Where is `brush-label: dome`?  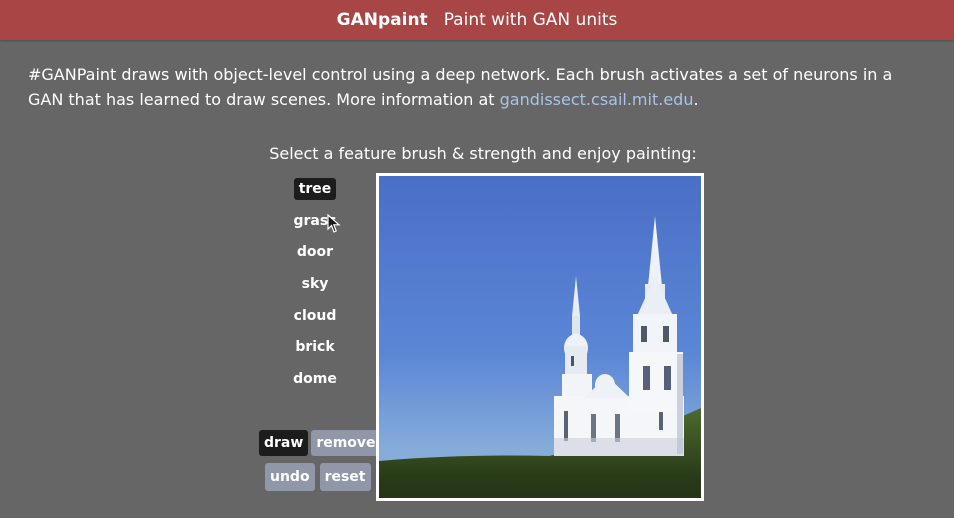
brush-label: dome is located at coordinates (315, 379).